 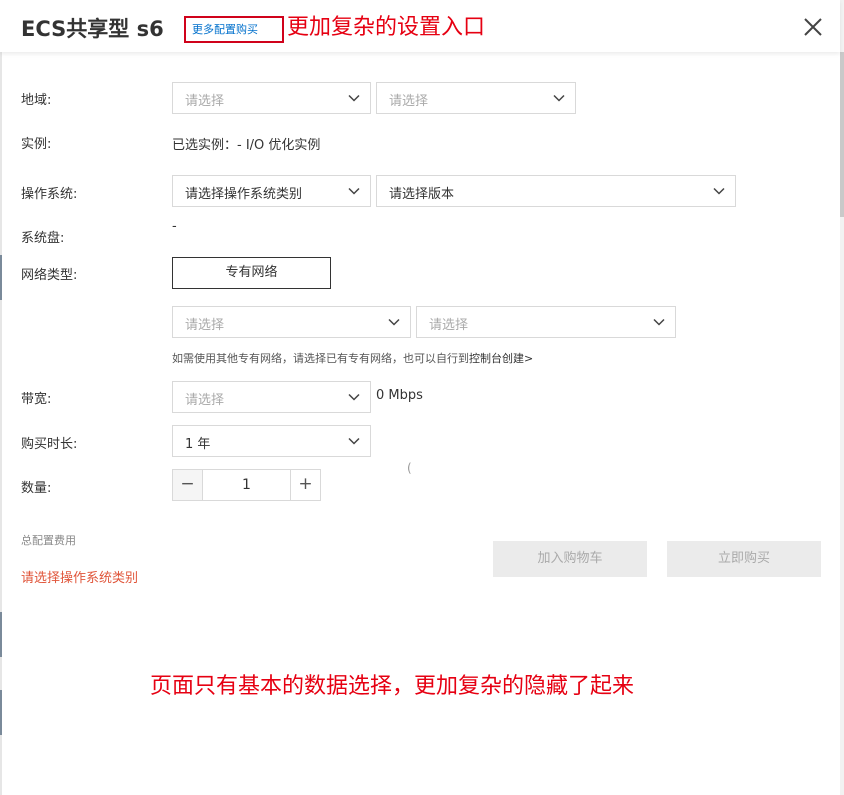 I want to click on network-type-label: 网络类型:, so click(x=49, y=275).